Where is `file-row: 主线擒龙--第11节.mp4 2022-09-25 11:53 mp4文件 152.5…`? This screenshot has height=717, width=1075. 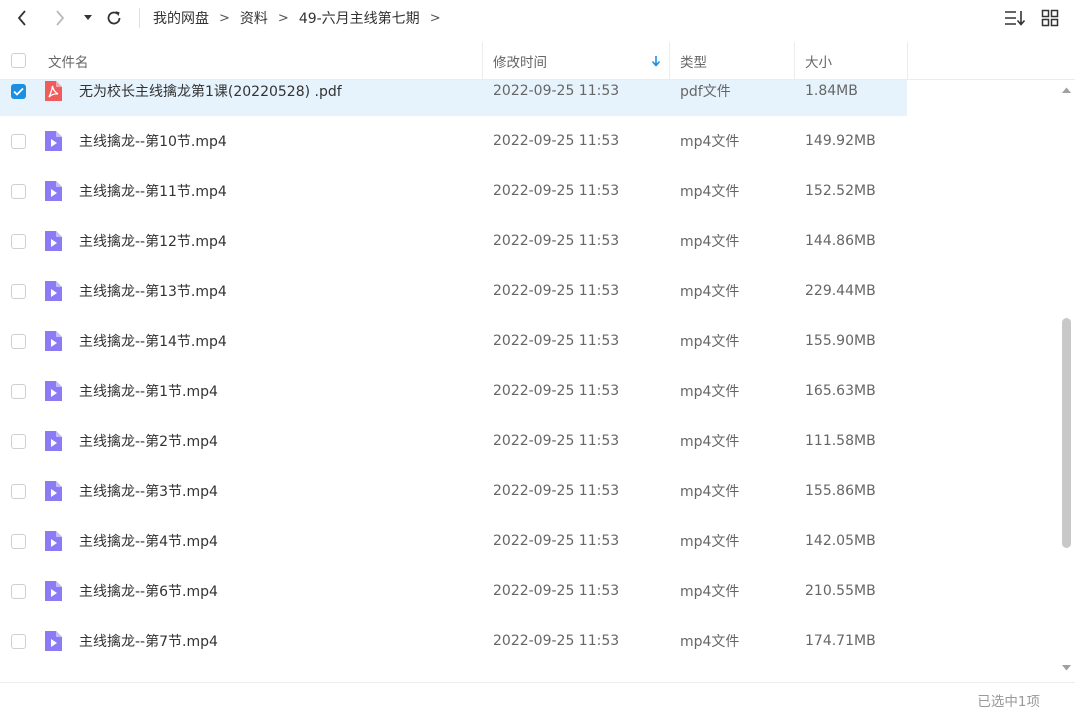 file-row: 主线擒龙--第11节.mp4 2022-09-25 11:53 mp4文件 152.5… is located at coordinates (453, 191).